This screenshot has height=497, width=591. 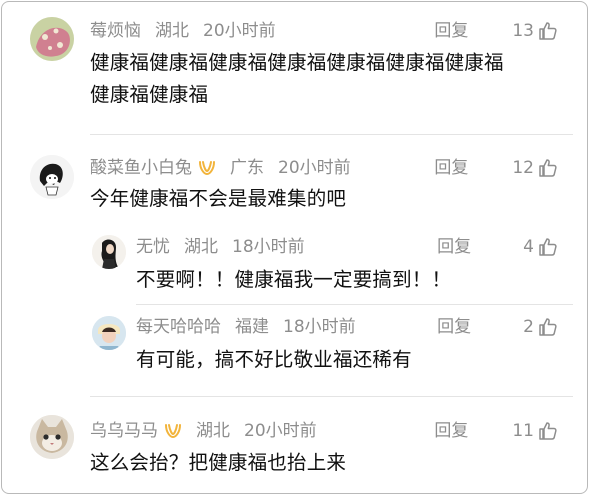 I want to click on reply-meta: 每天哈哈哈 福建 18小时前, so click(x=246, y=327).